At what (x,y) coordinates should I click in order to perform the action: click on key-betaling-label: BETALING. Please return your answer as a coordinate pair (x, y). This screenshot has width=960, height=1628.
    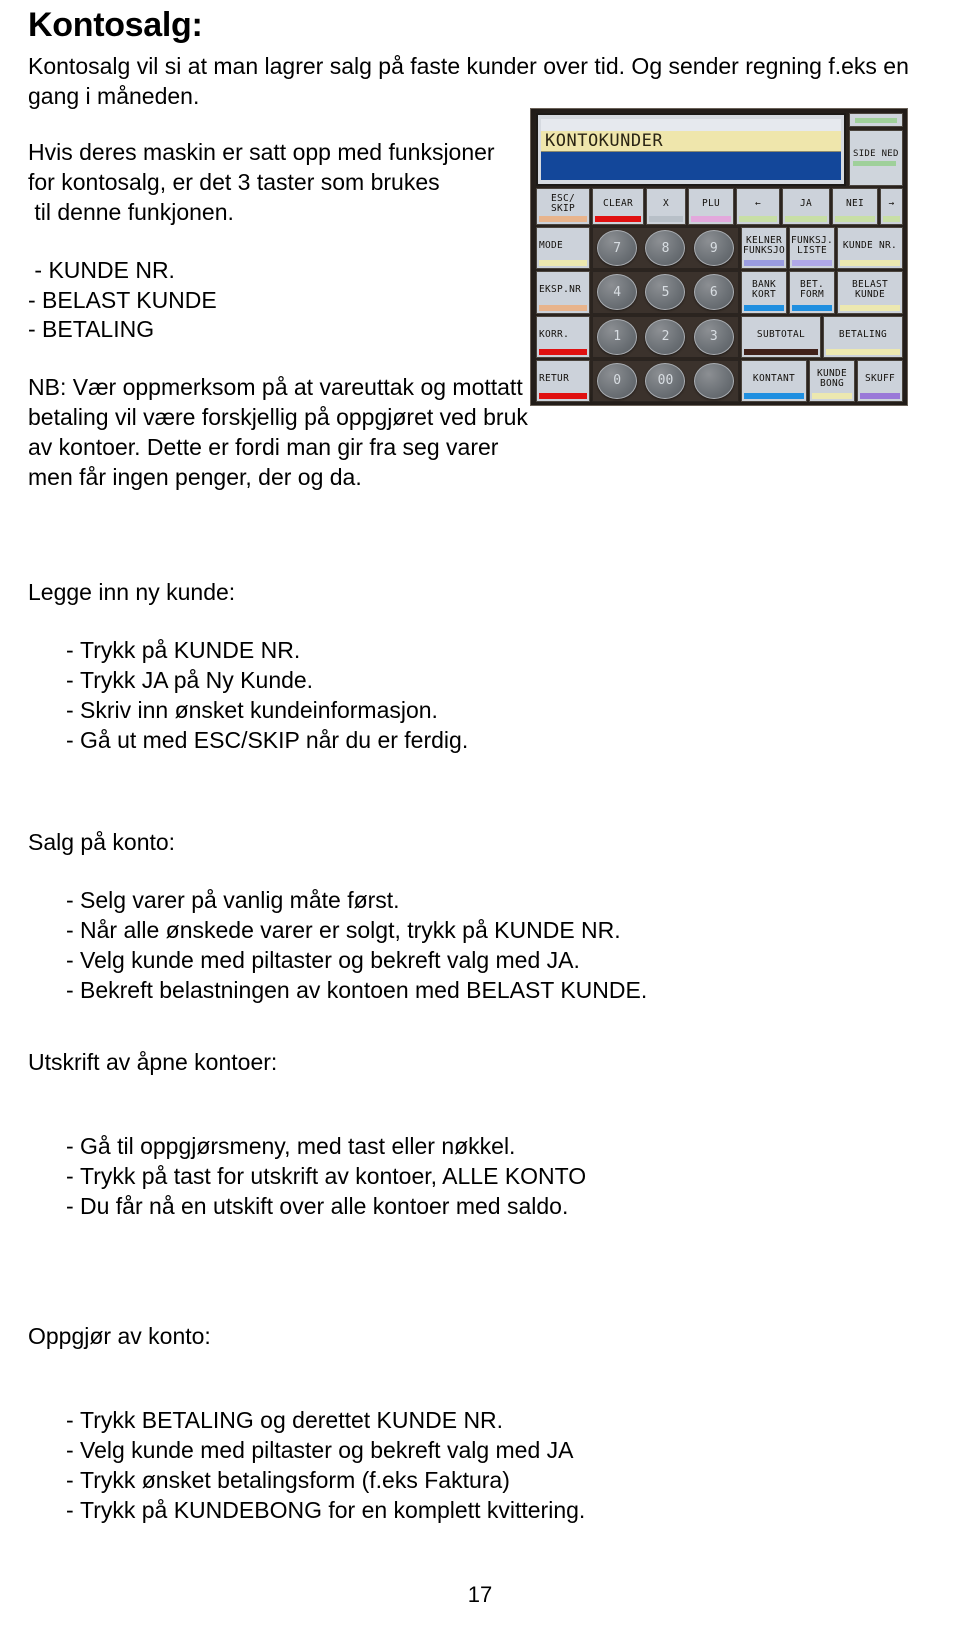
    Looking at the image, I should click on (863, 334).